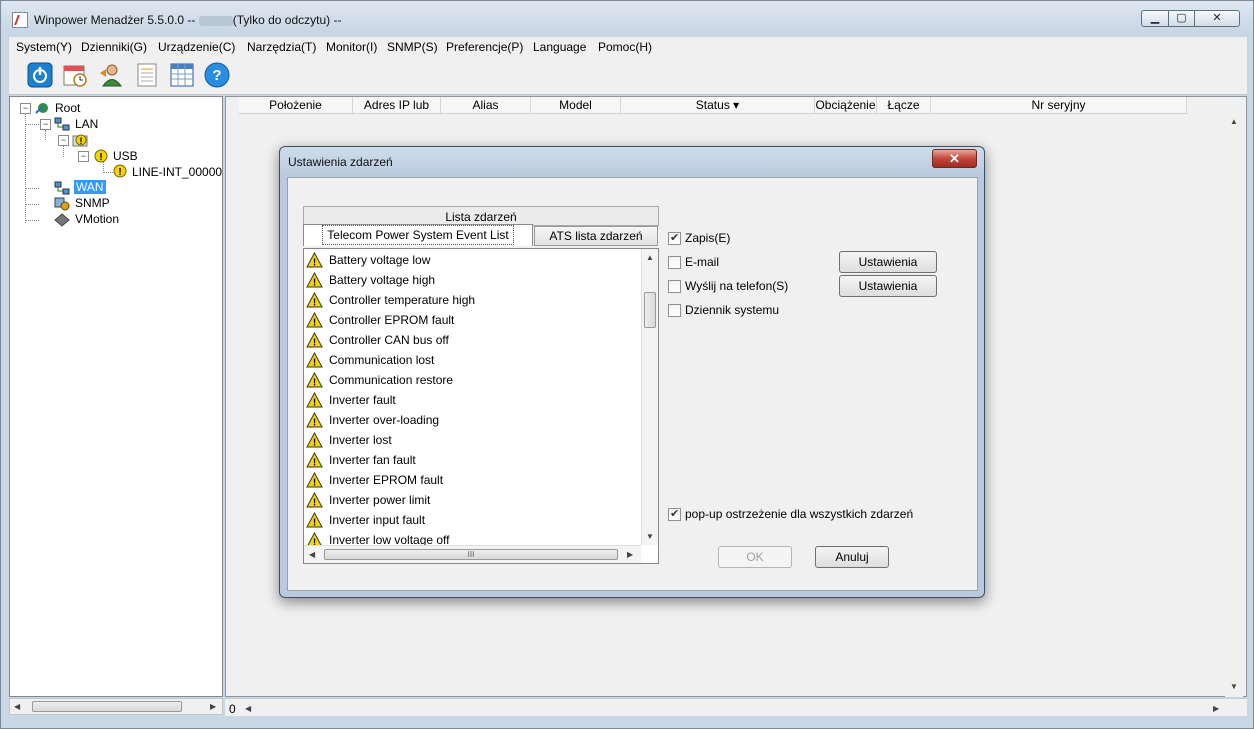 This screenshot has width=1254, height=729. I want to click on menu-snmp: SNMP(S), so click(412, 47).